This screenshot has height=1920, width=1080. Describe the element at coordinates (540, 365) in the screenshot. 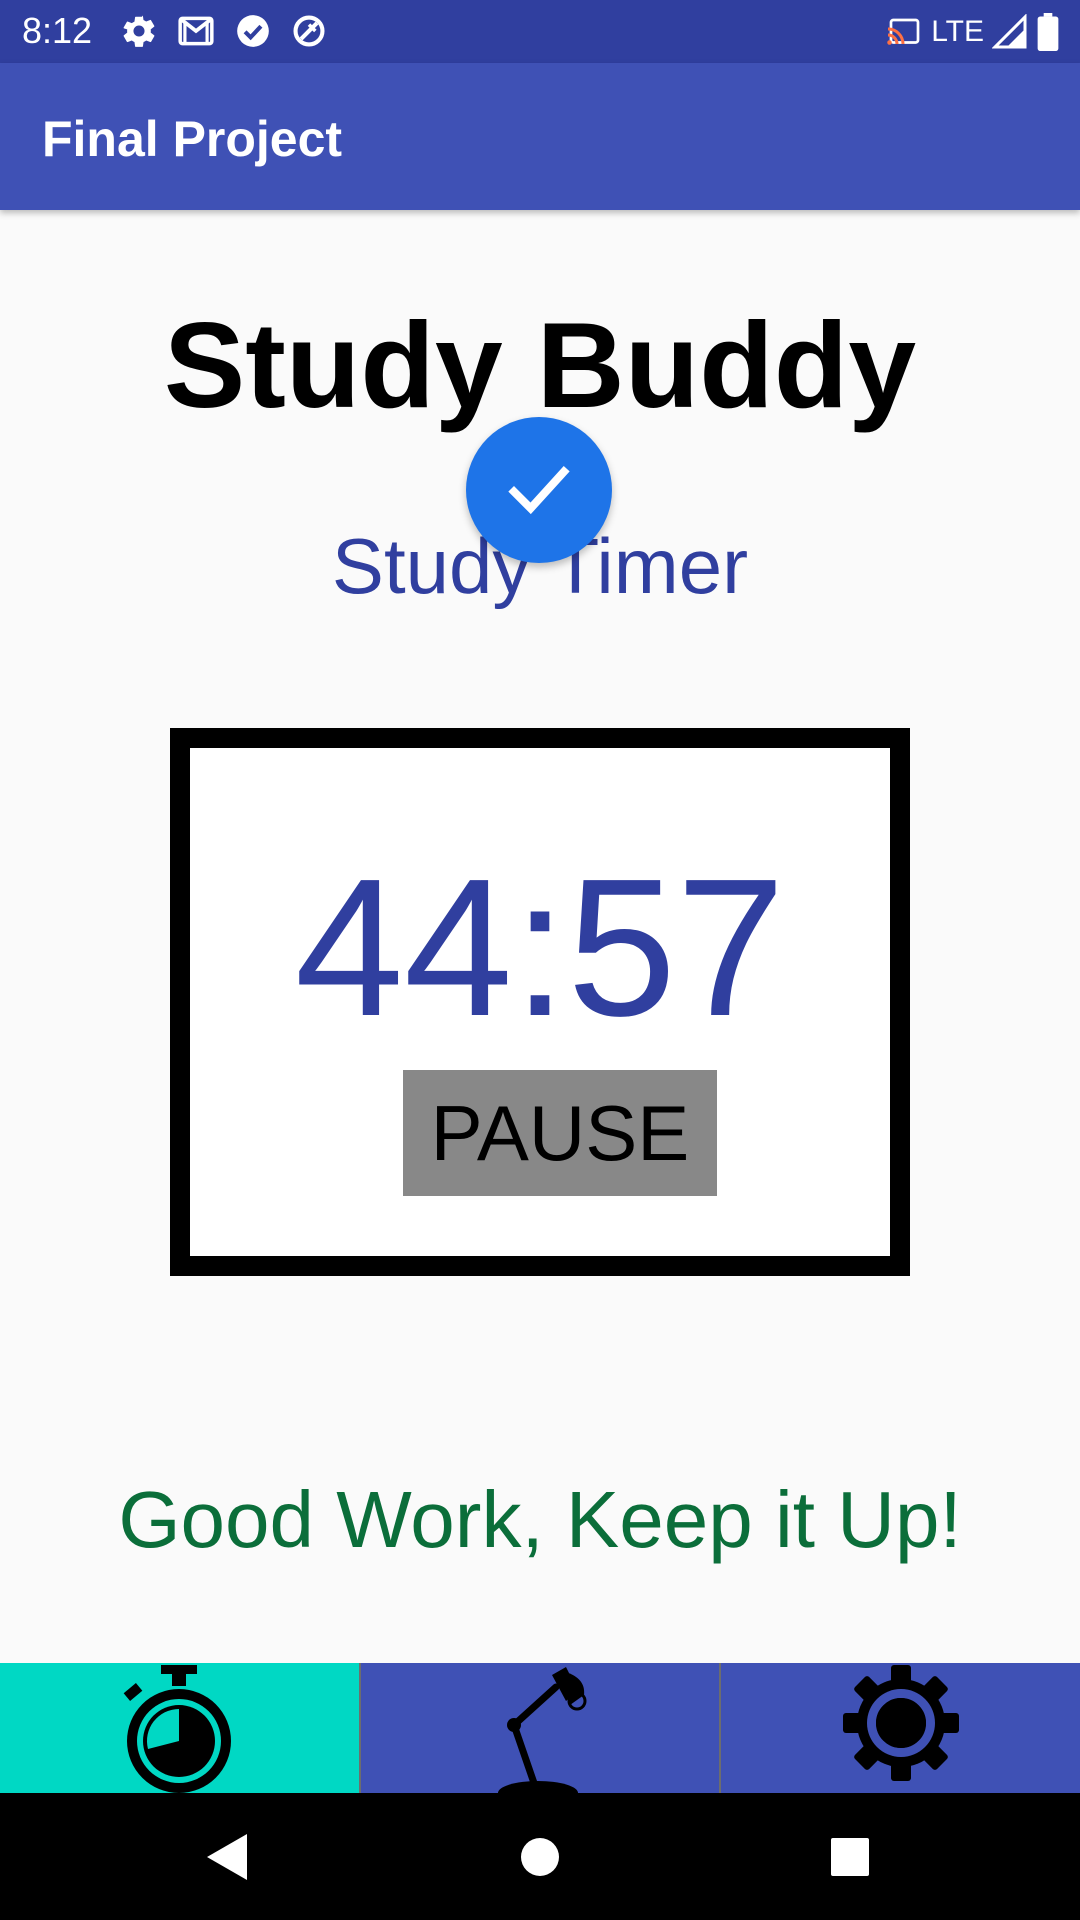

I see `page-title: Study Buddy` at that location.